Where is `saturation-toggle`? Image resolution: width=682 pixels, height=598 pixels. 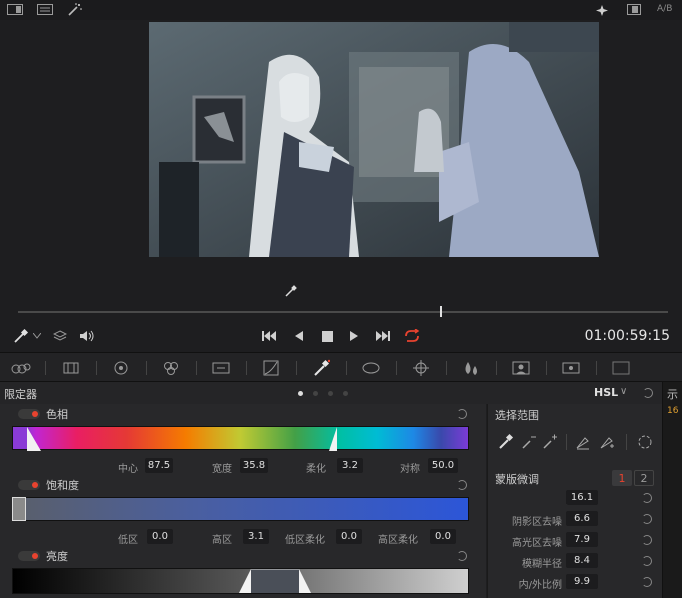
saturation-toggle is located at coordinates (29, 485).